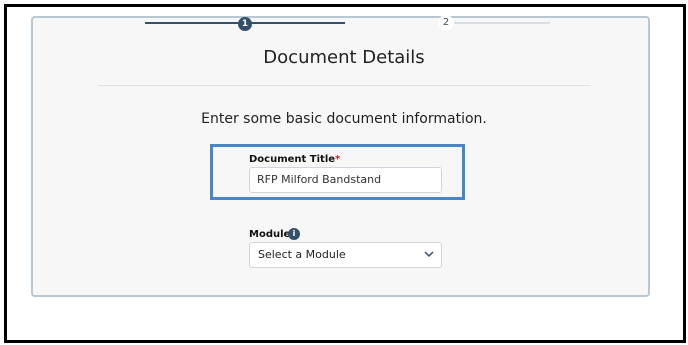 The image size is (688, 345). What do you see at coordinates (345, 180) in the screenshot?
I see `document-title-input: RFP Milford Bandstand` at bounding box center [345, 180].